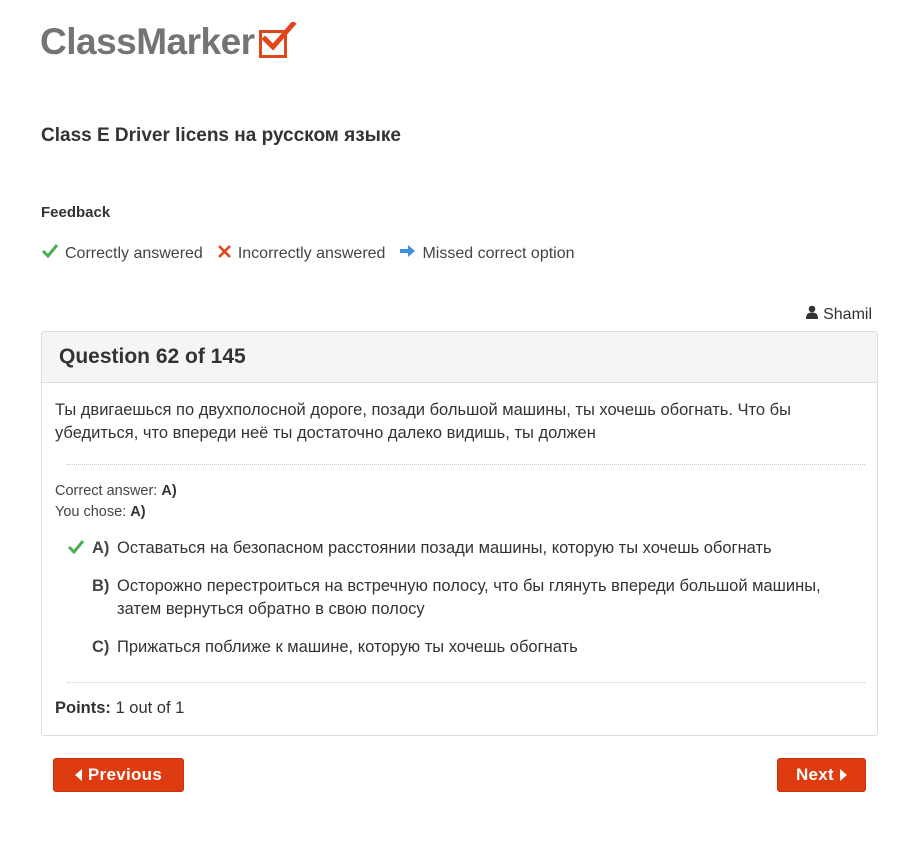 The height and width of the screenshot is (862, 918). I want to click on points-label: Points:, so click(83, 708).